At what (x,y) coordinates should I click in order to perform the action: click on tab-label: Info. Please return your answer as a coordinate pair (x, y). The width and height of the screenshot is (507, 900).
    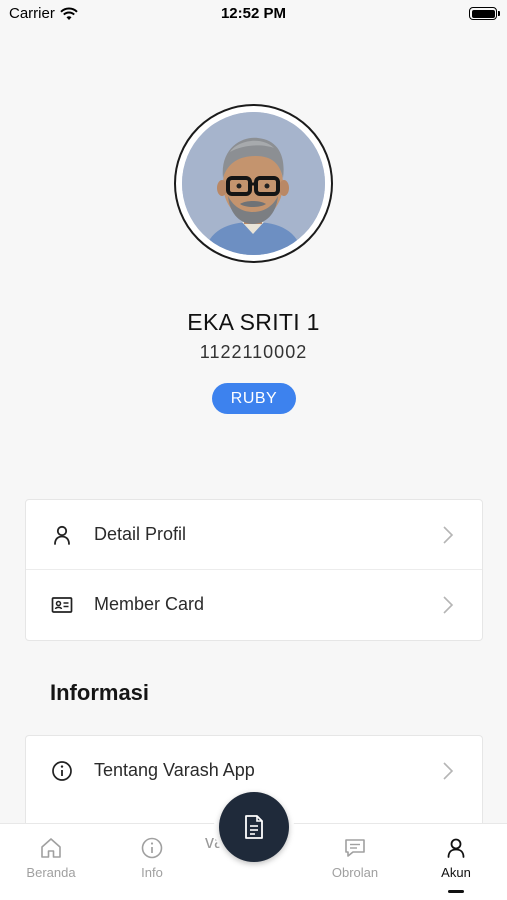
    Looking at the image, I should click on (152, 872).